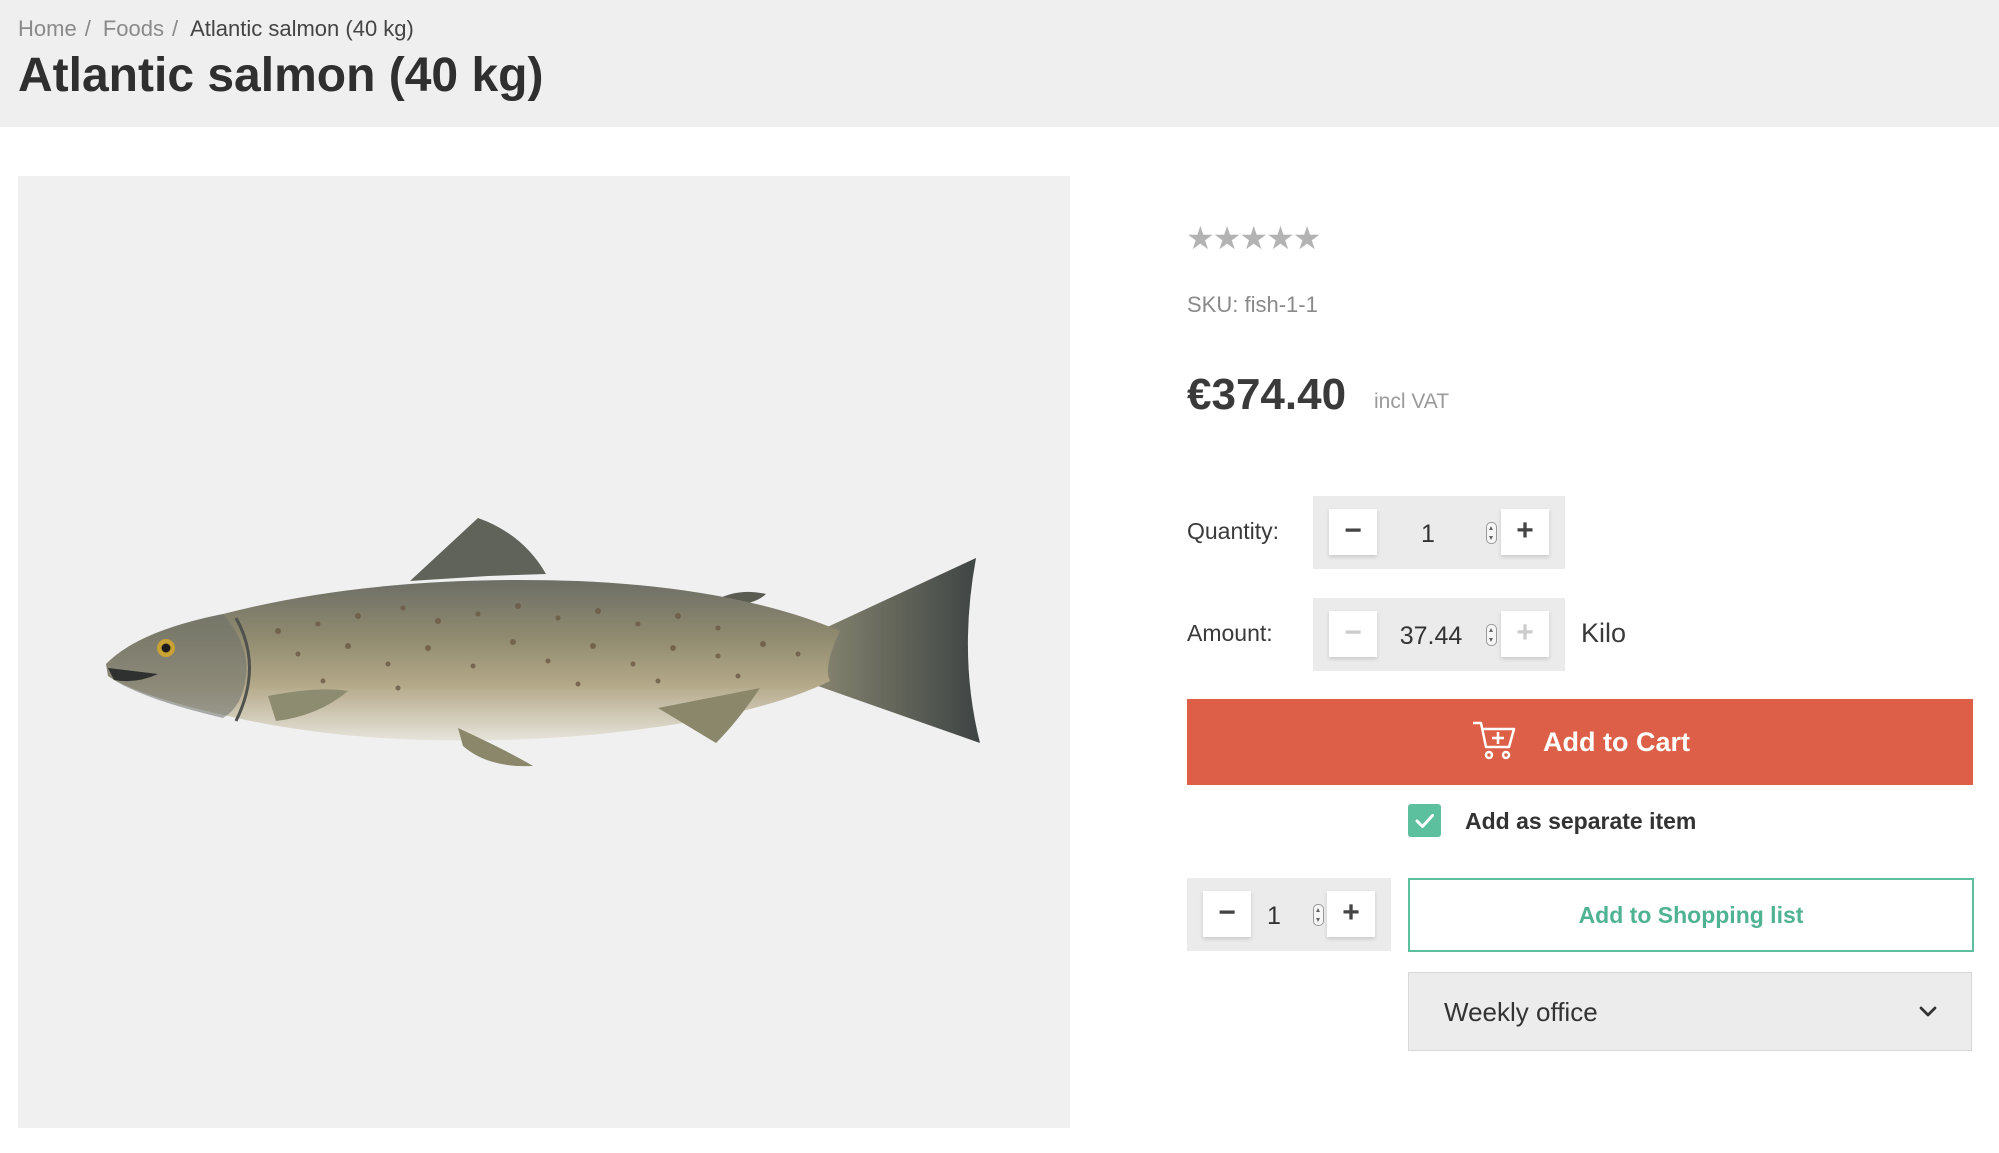  I want to click on shopping-list-spinner-icon, so click(1318, 915).